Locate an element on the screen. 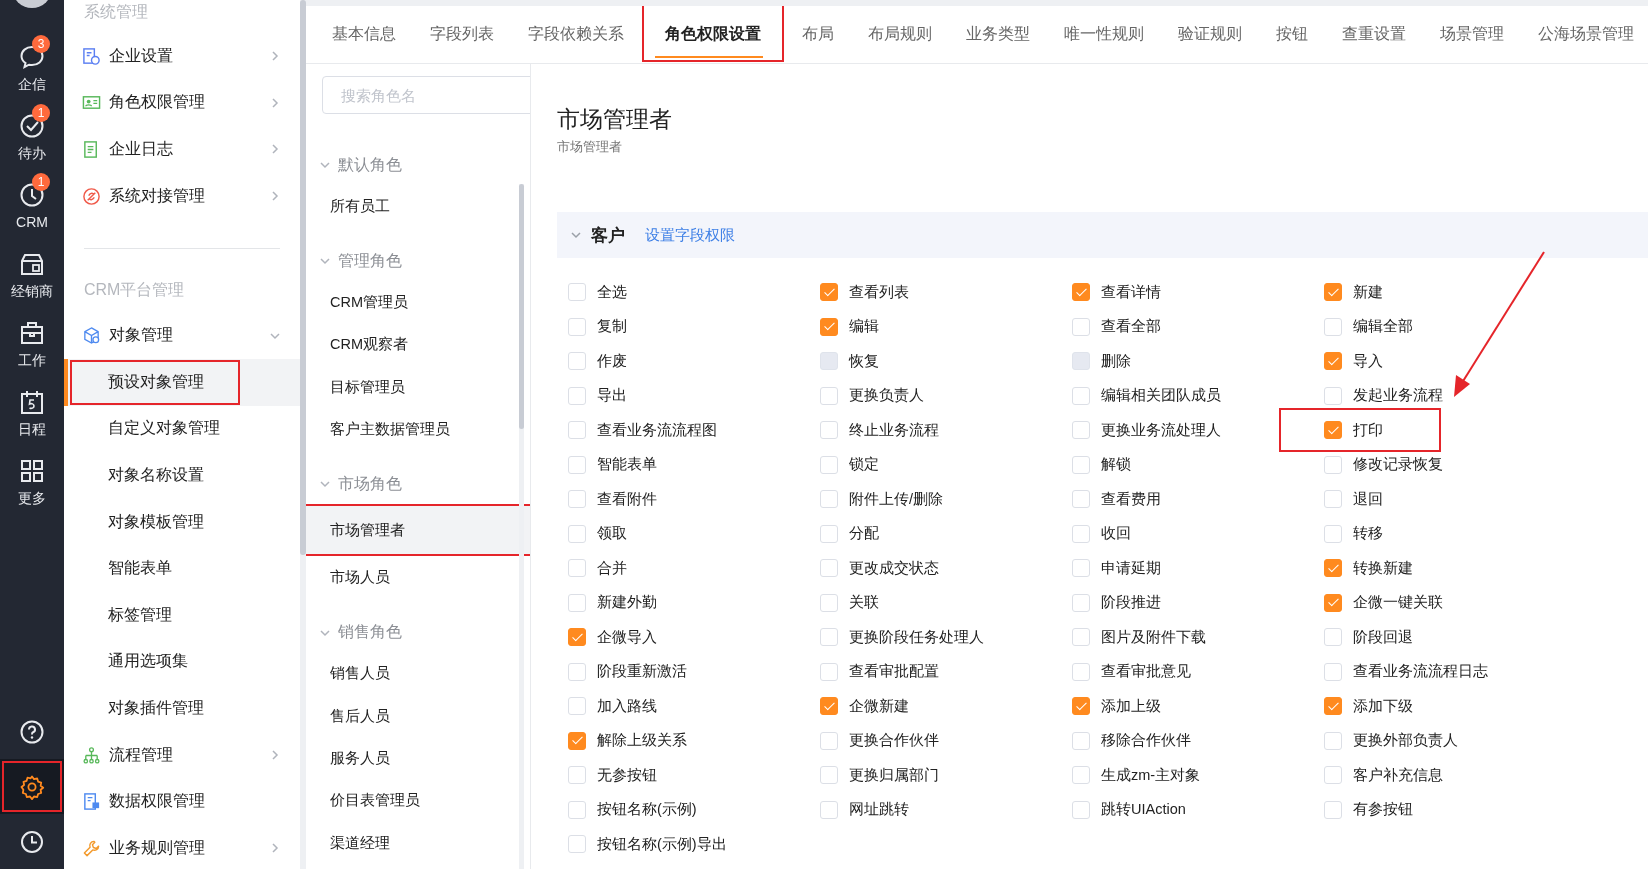 The height and width of the screenshot is (869, 1648). permission-option: 合并 is located at coordinates (597, 568).